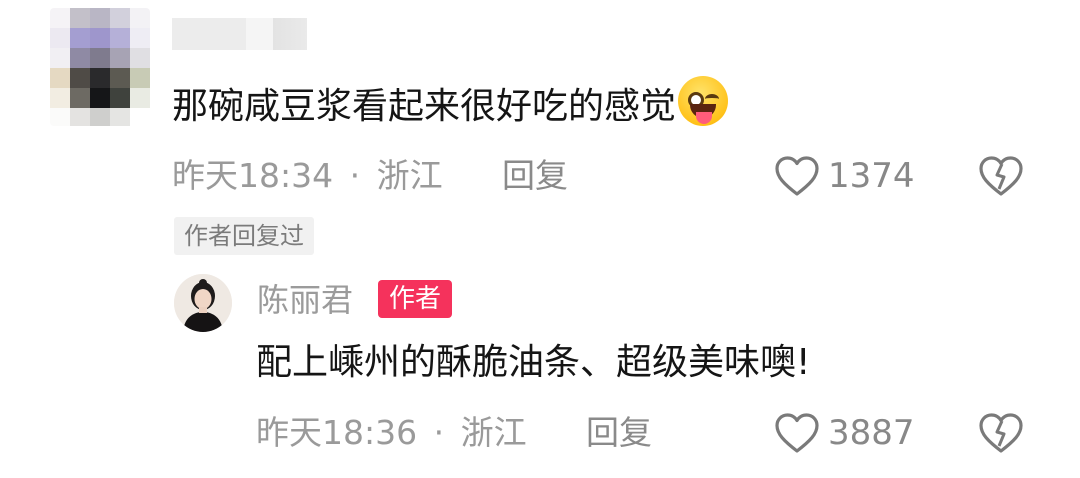 Image resolution: width=1080 pixels, height=478 pixels. I want to click on tongue-out-emoji-icon, so click(703, 101).